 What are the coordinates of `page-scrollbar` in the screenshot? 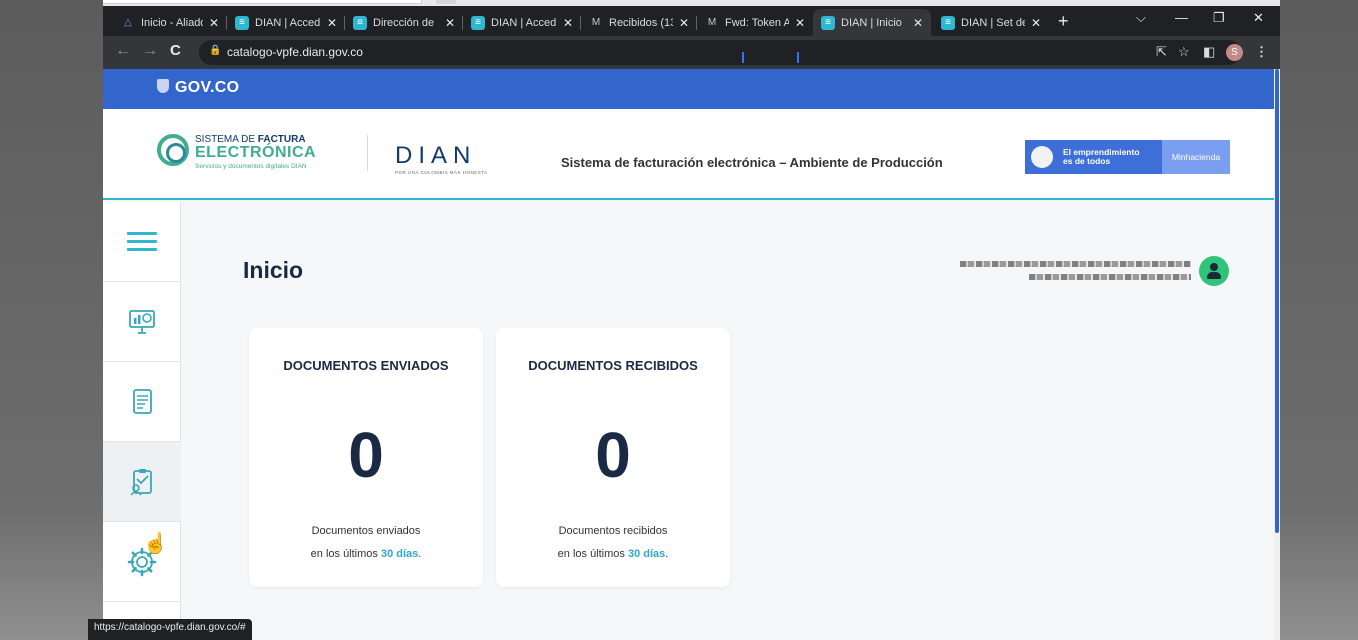 It's located at (1277, 354).